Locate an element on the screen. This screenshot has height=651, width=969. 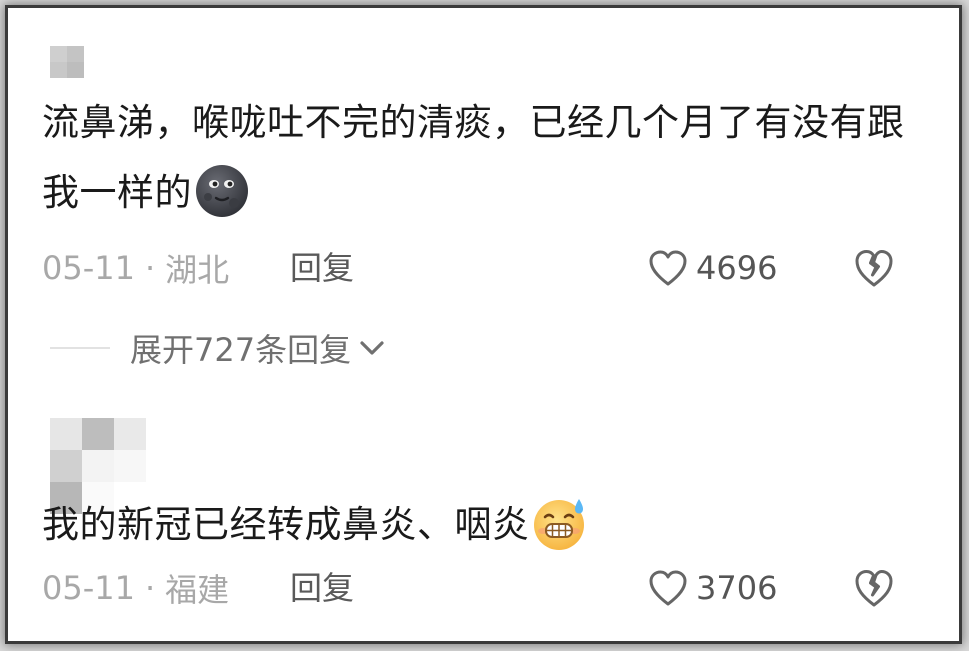
divider-line is located at coordinates (80, 348).